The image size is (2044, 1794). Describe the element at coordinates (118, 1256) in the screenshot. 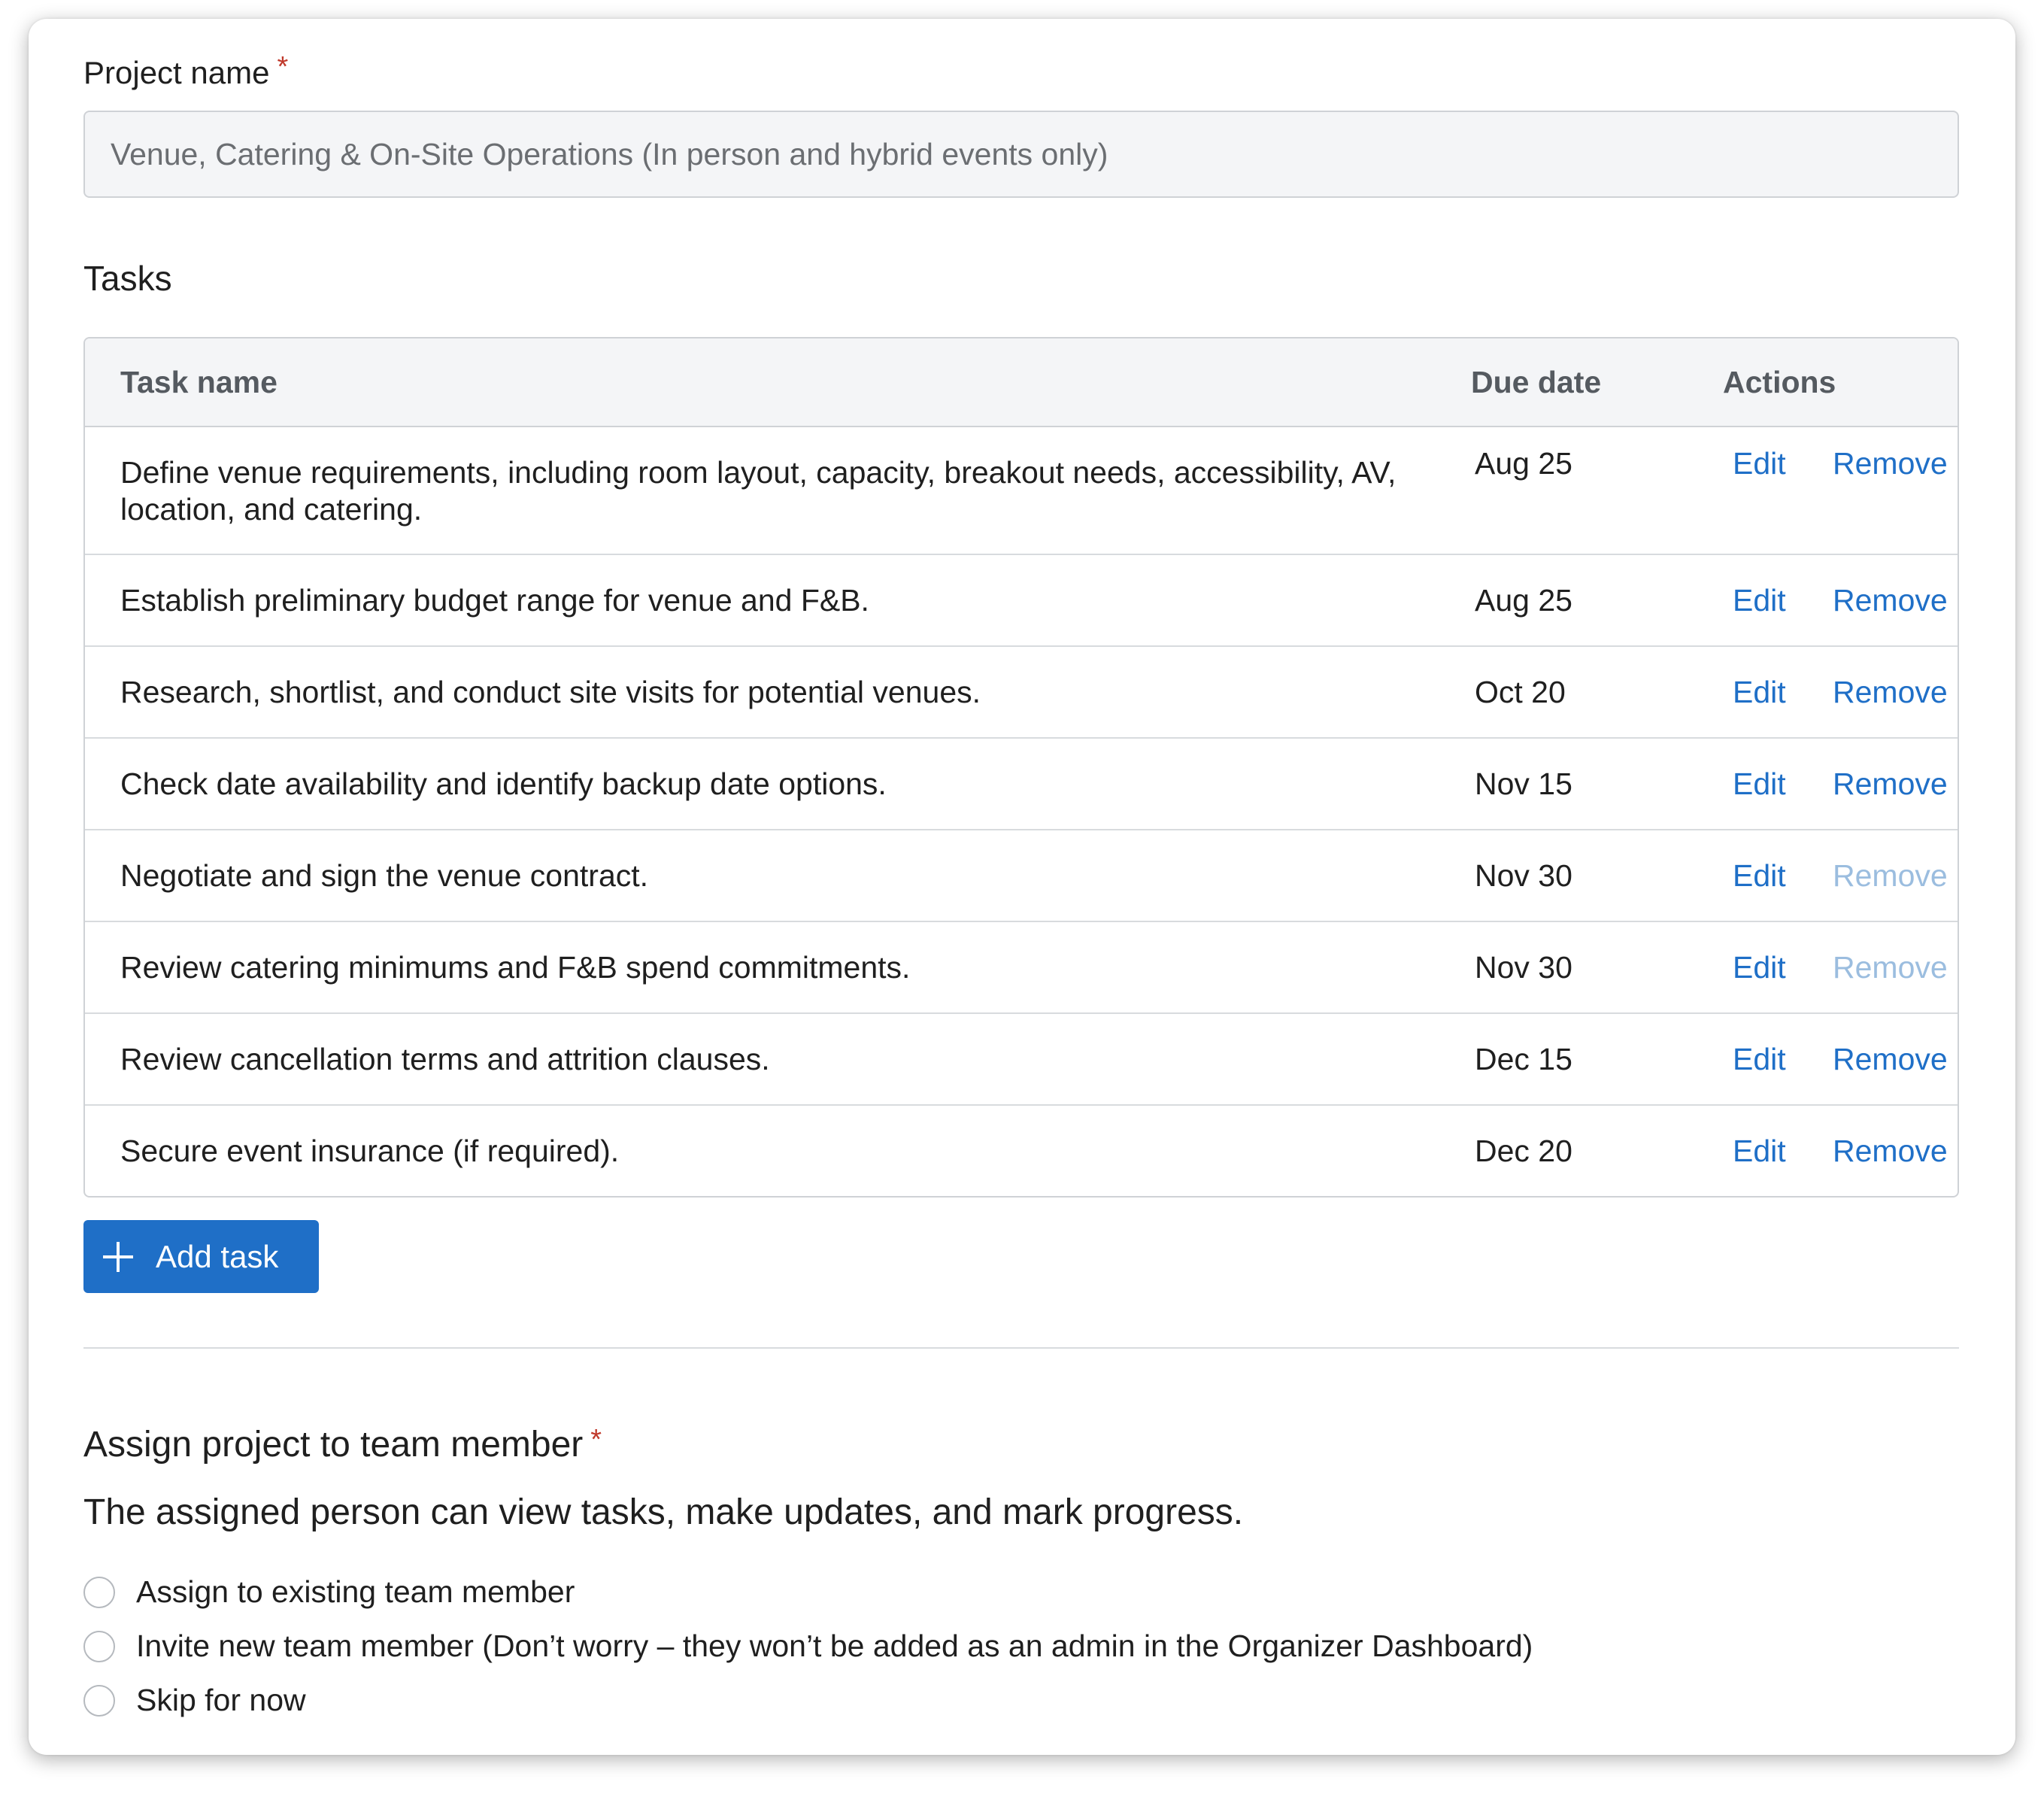

I see `plus-icon` at that location.